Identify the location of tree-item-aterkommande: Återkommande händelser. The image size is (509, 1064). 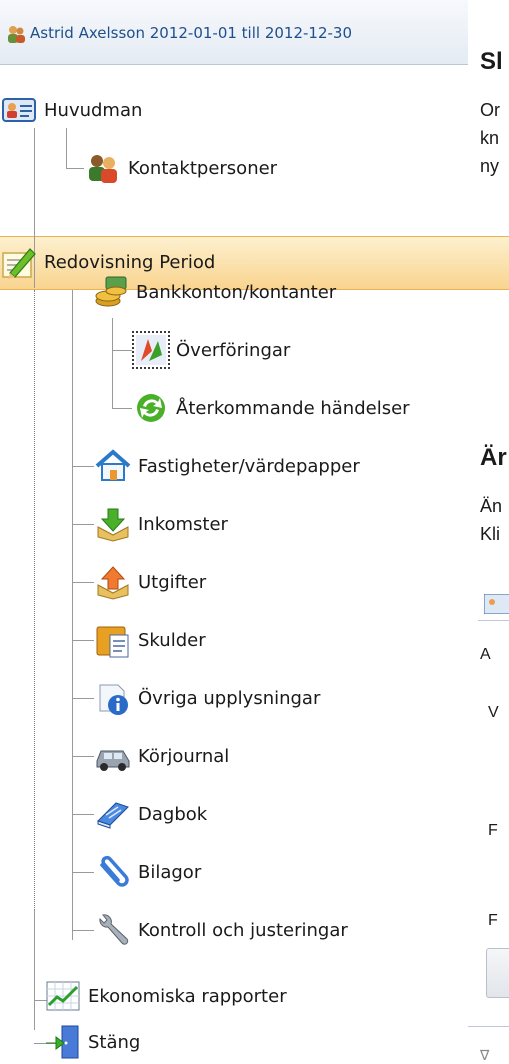
(271, 408).